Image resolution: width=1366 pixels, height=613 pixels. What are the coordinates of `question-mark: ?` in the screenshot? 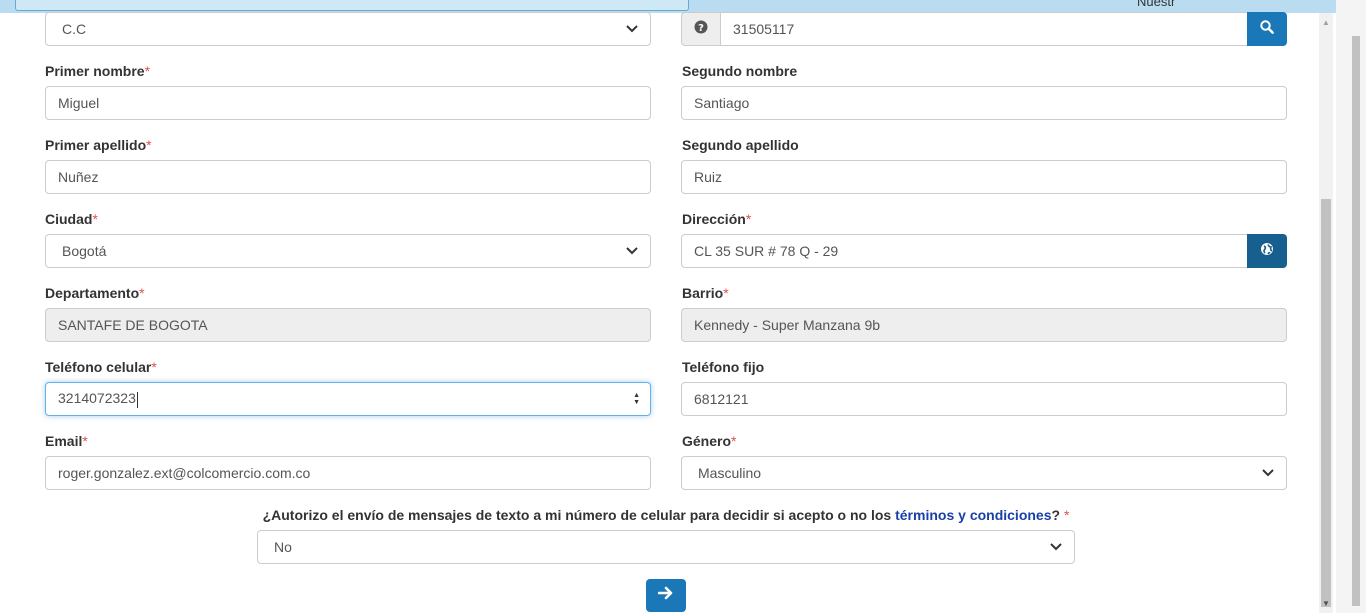 It's located at (1056, 515).